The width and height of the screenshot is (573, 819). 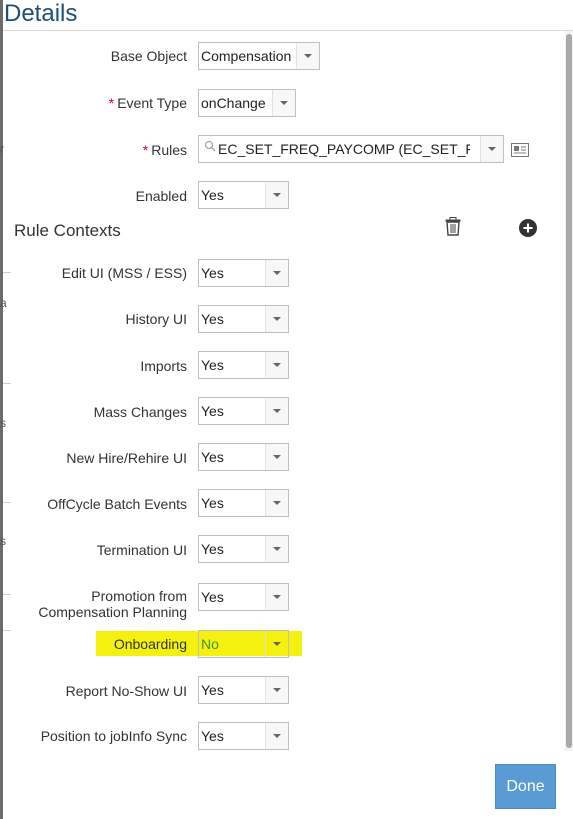 I want to click on context-select-imports: Yes, so click(x=243, y=365).